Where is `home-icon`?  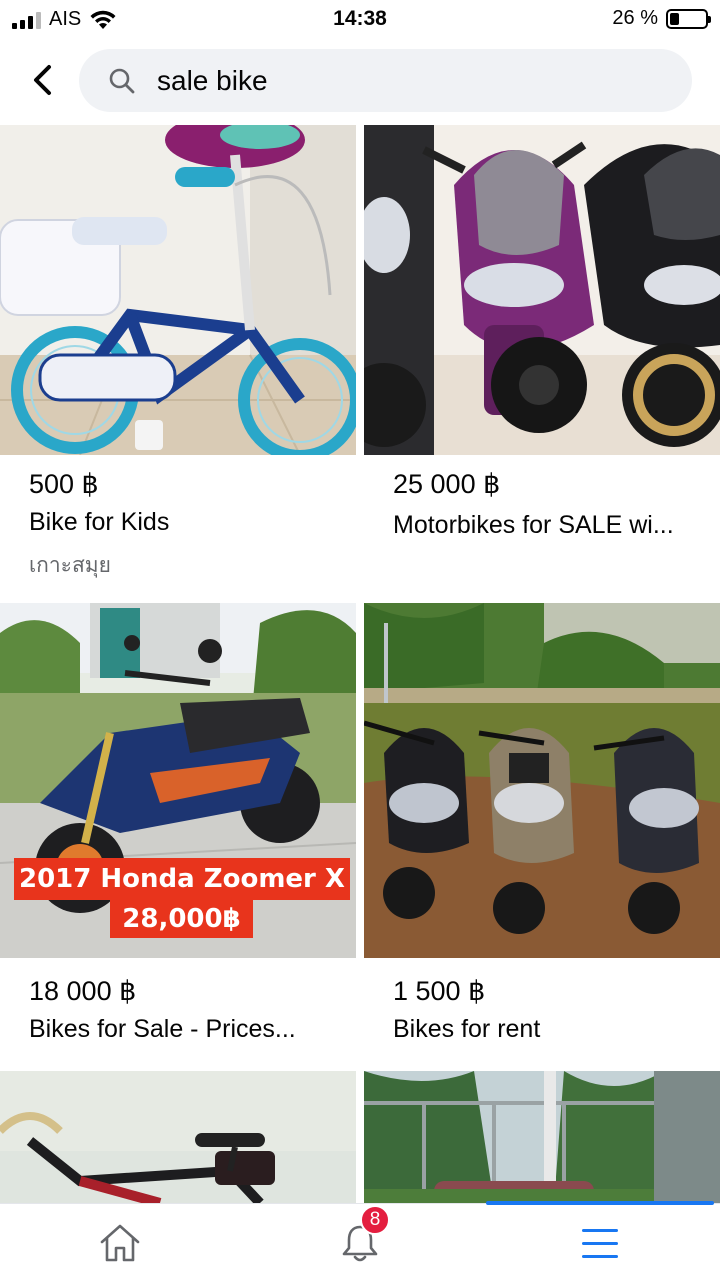 home-icon is located at coordinates (120, 1242).